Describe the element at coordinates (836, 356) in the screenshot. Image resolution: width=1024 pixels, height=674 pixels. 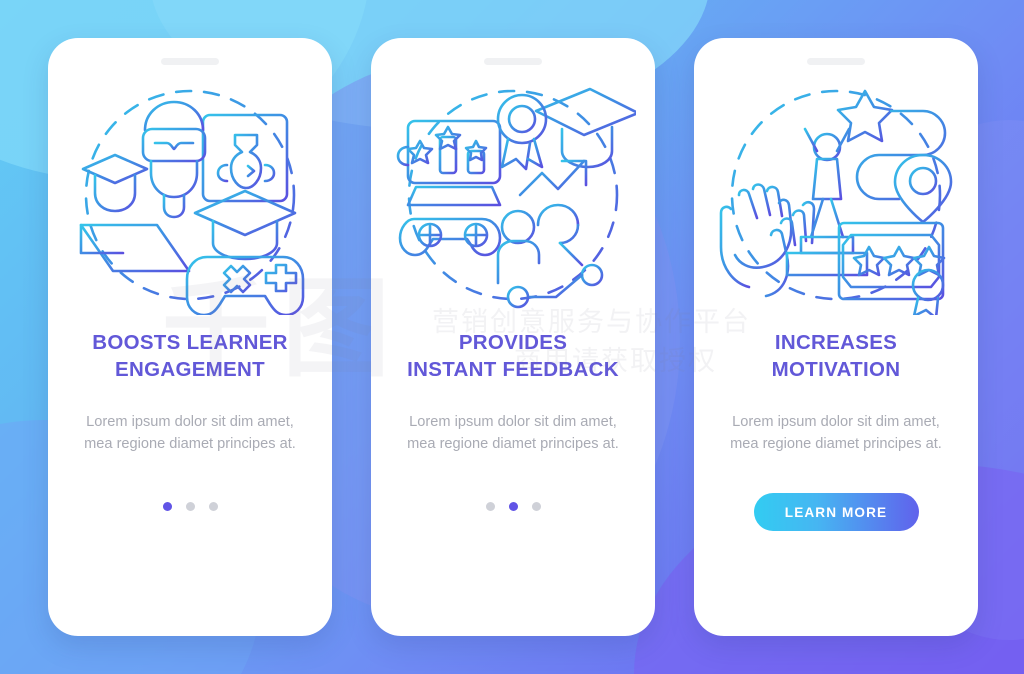
I see `card-title: INCREASES MOTIVATION` at that location.